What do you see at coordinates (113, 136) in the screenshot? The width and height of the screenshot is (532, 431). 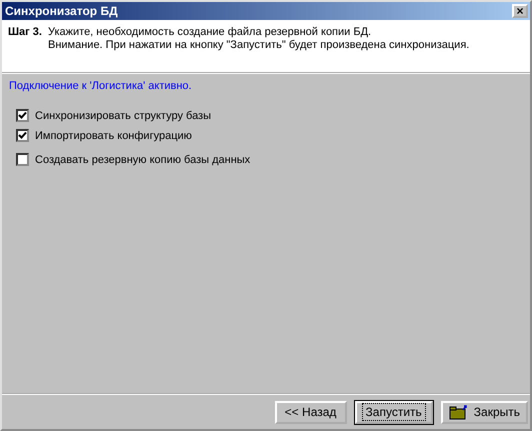 I see `checkbox-label: Импортировать конфигурацию` at bounding box center [113, 136].